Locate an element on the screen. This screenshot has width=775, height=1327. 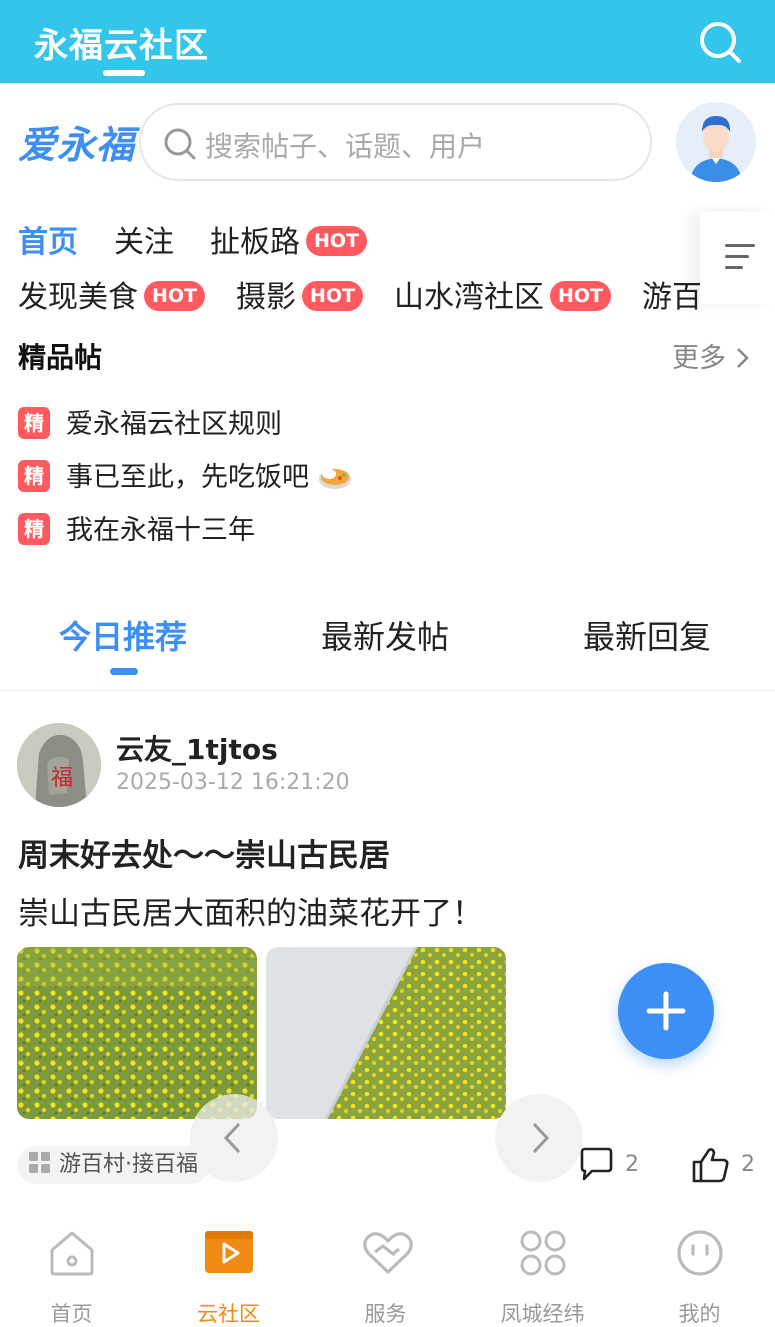
plus-icon is located at coordinates (666, 1011).